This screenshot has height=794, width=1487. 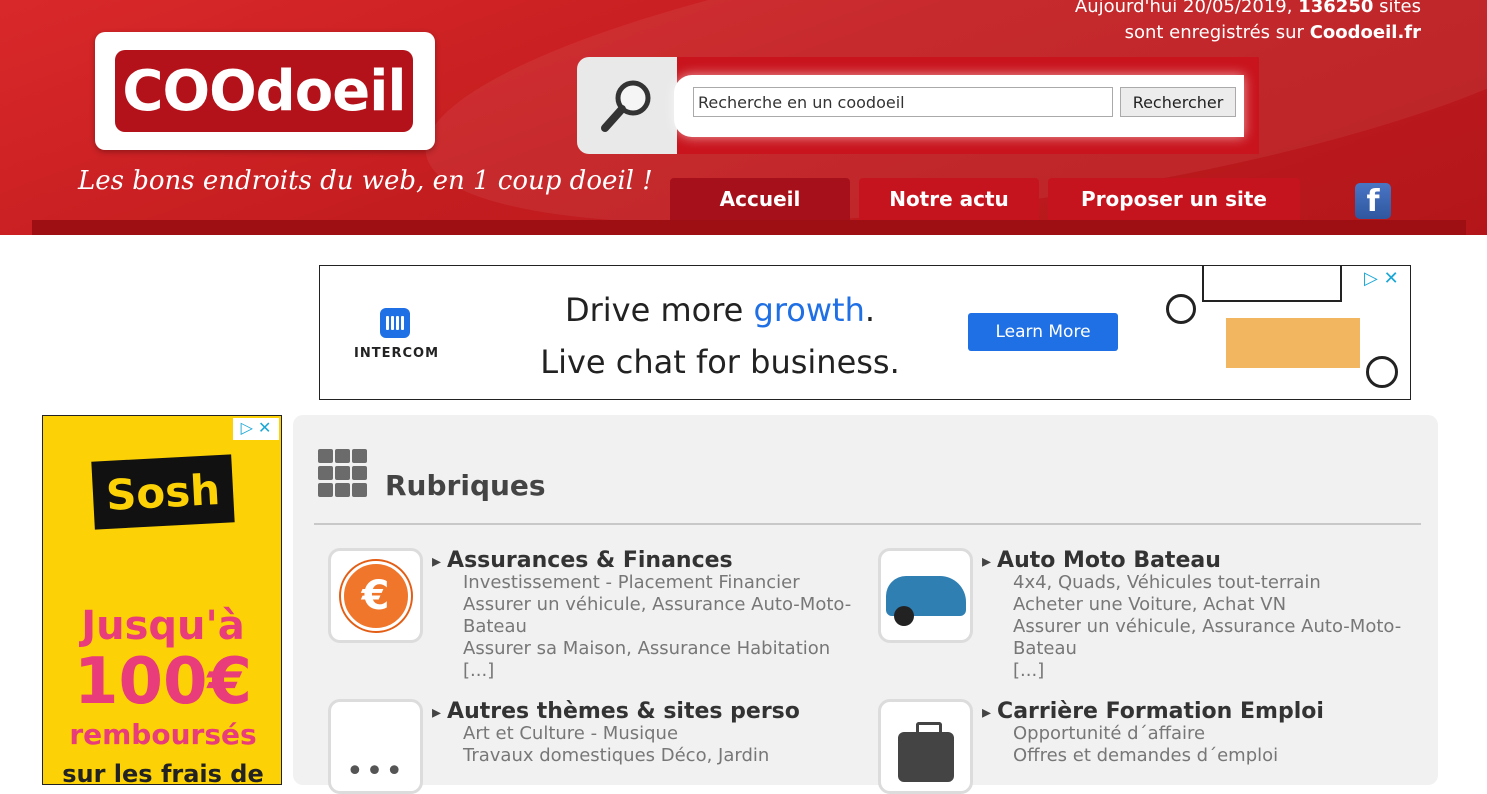 I want to click on logo-inner: COOdoeil, so click(x=264, y=91).